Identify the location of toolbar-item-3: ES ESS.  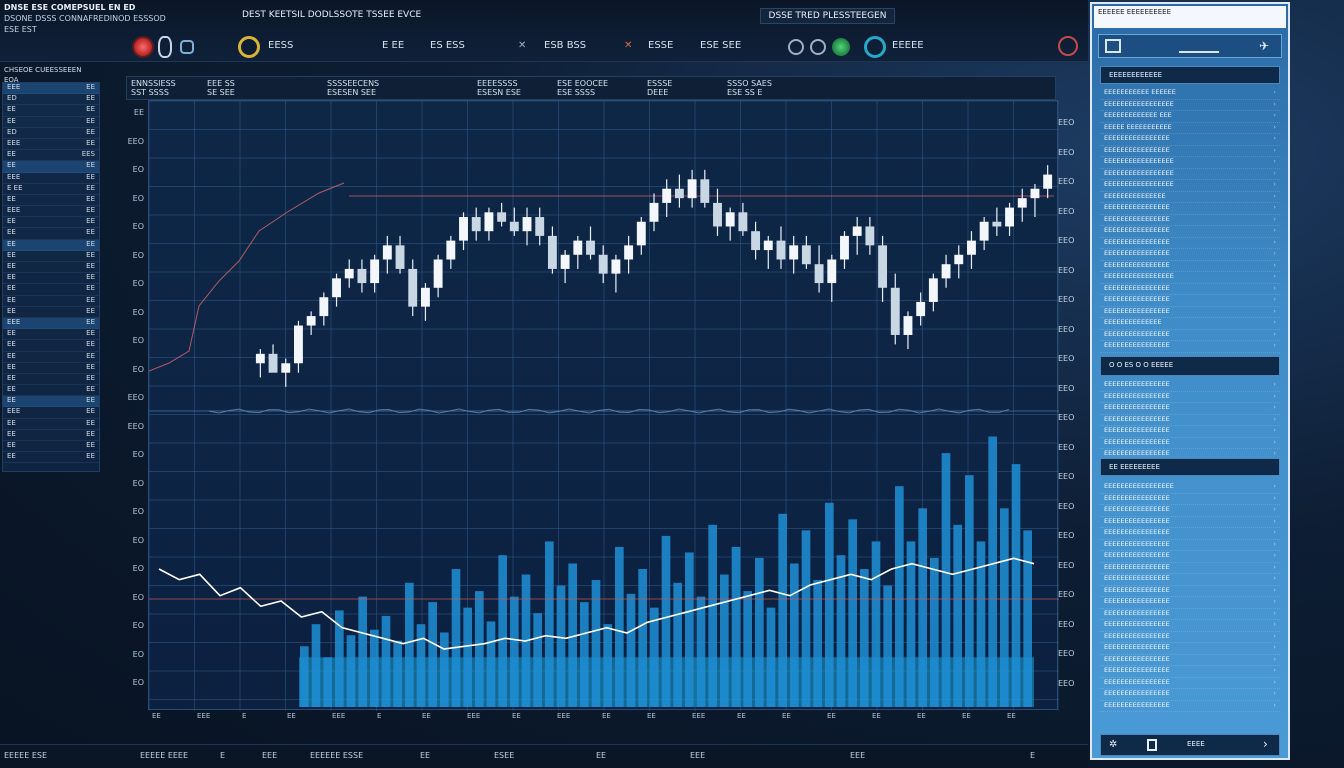
(447, 45).